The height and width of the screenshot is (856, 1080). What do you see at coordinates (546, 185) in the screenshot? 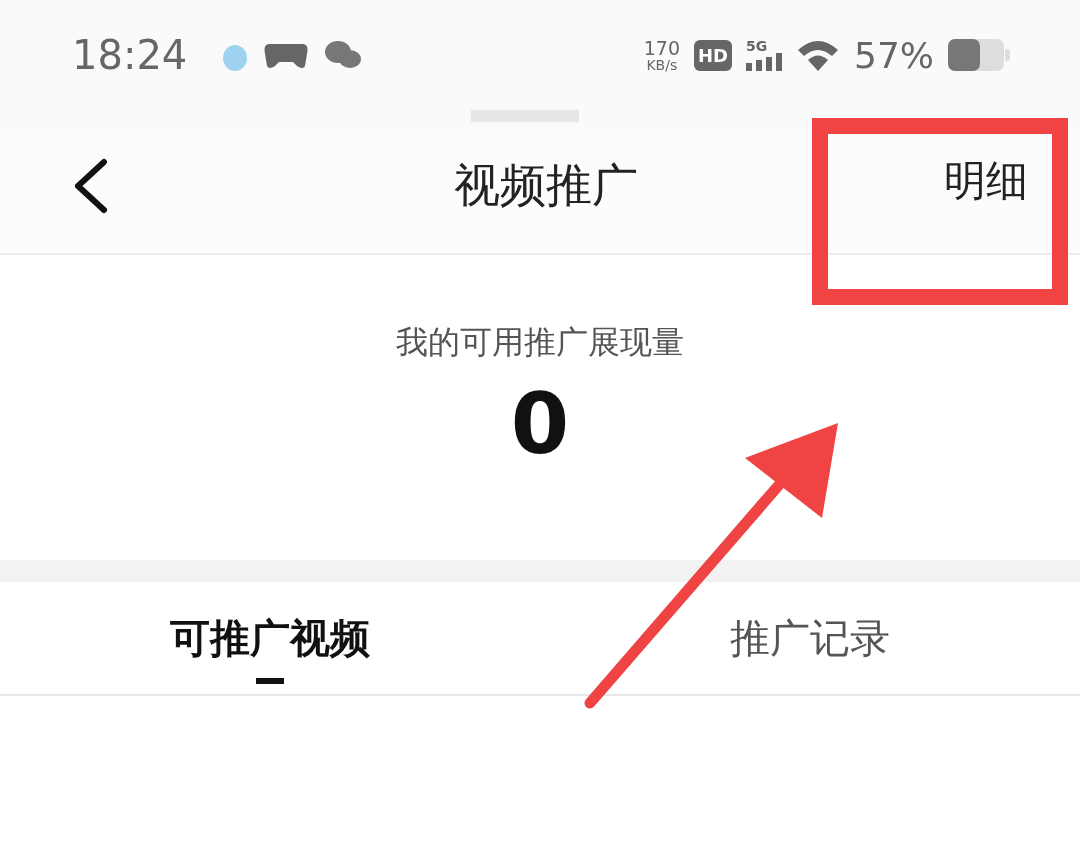
I see `page-title: 视频推广` at bounding box center [546, 185].